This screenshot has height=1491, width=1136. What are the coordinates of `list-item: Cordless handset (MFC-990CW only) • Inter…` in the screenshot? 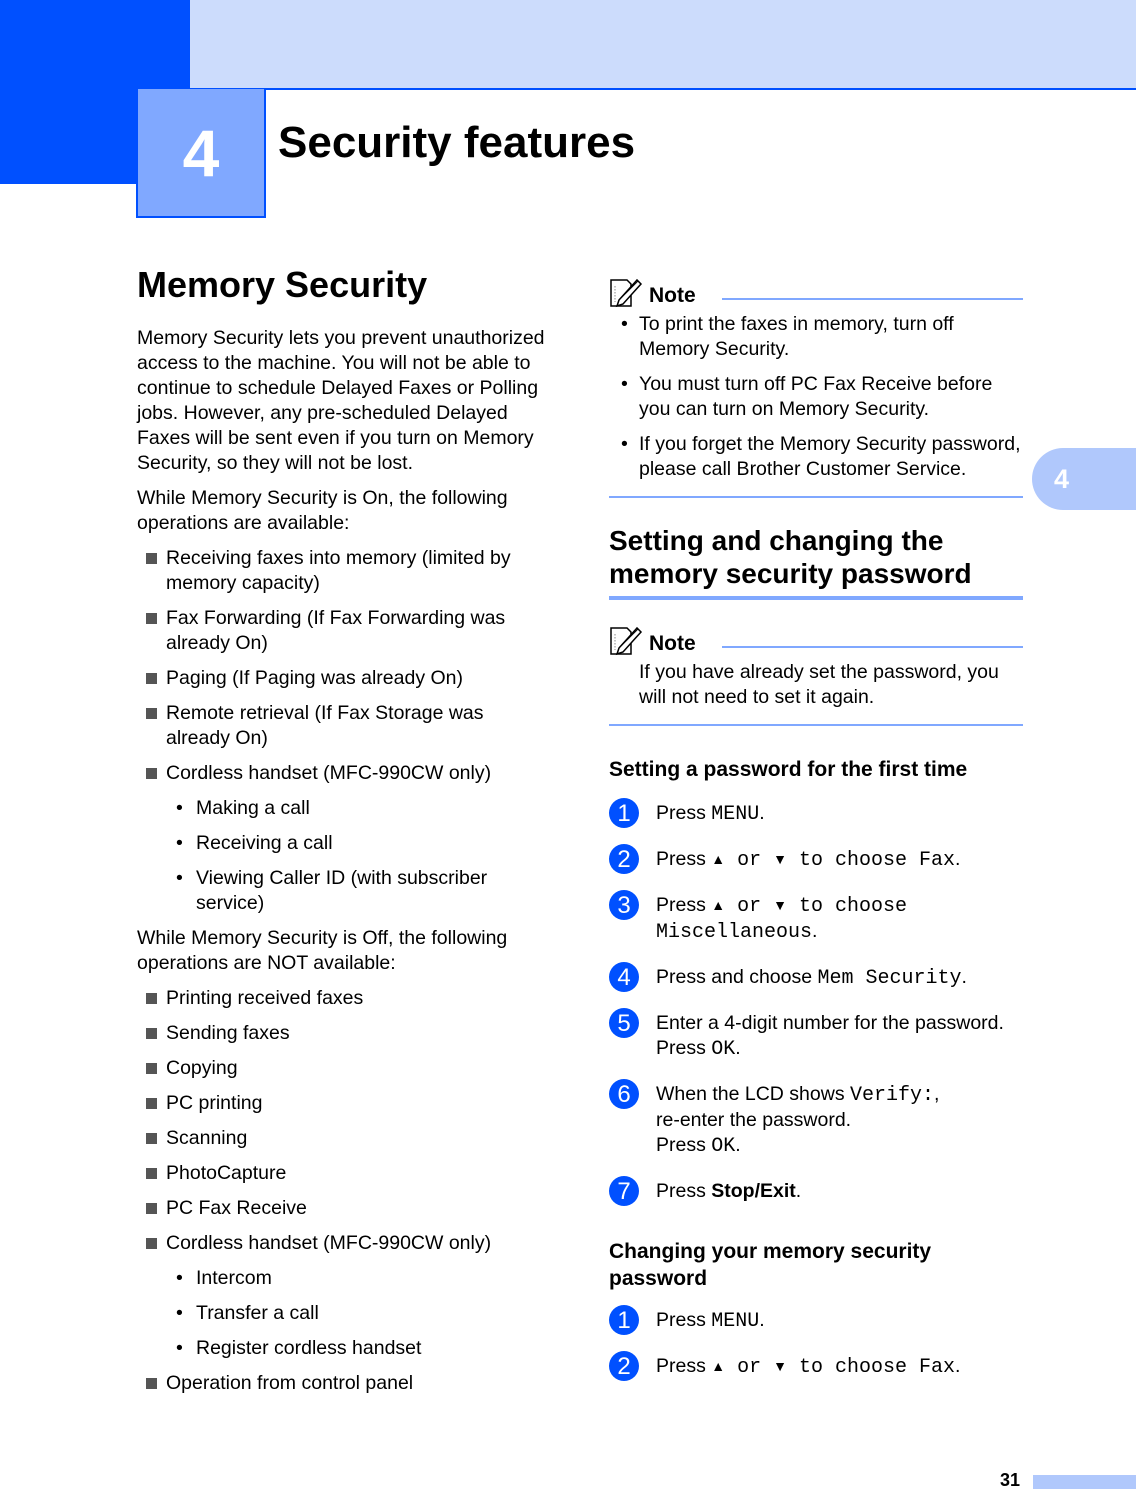 It's located at (344, 1296).